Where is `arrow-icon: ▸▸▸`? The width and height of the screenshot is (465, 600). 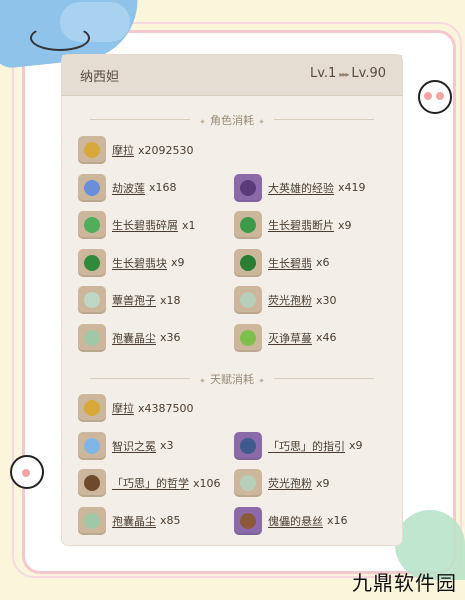 arrow-icon: ▸▸▸ is located at coordinates (344, 74).